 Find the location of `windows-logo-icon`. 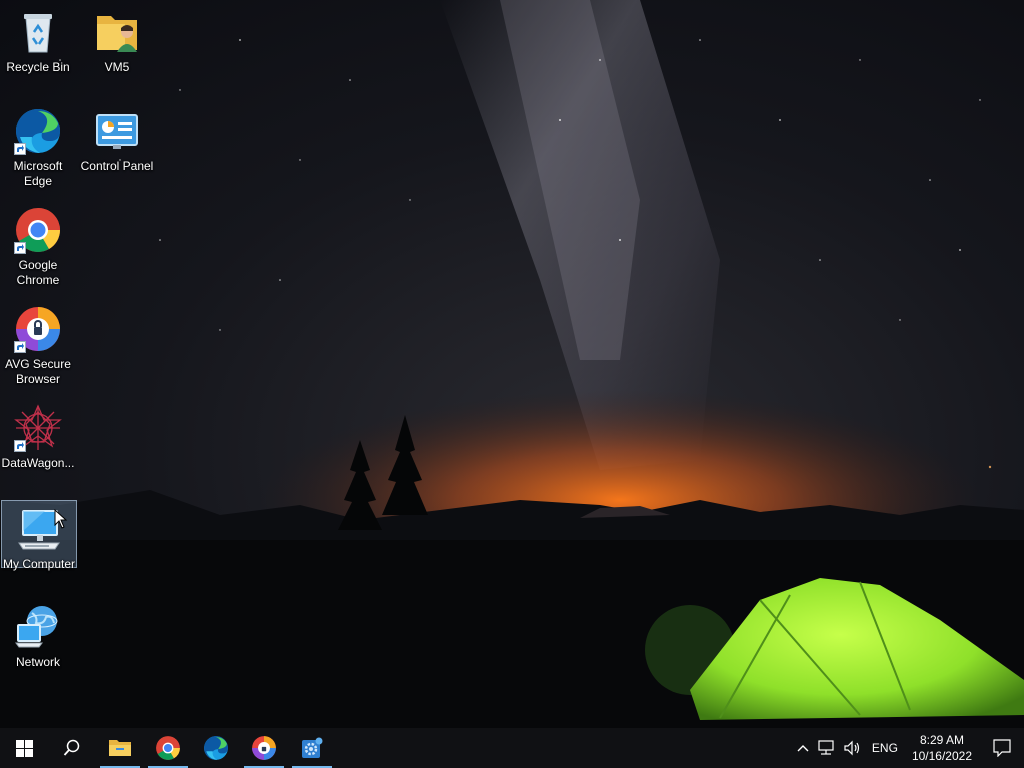

windows-logo-icon is located at coordinates (24, 748).